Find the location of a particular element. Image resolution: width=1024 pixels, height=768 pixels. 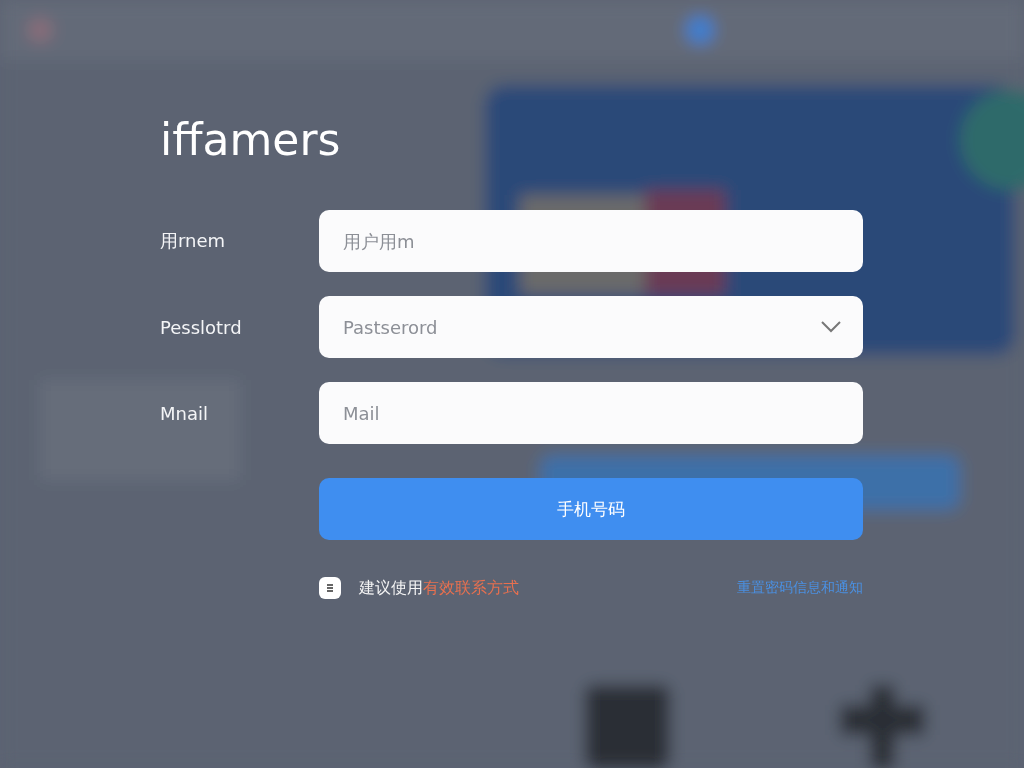

chevron-down-icon is located at coordinates (831, 327).